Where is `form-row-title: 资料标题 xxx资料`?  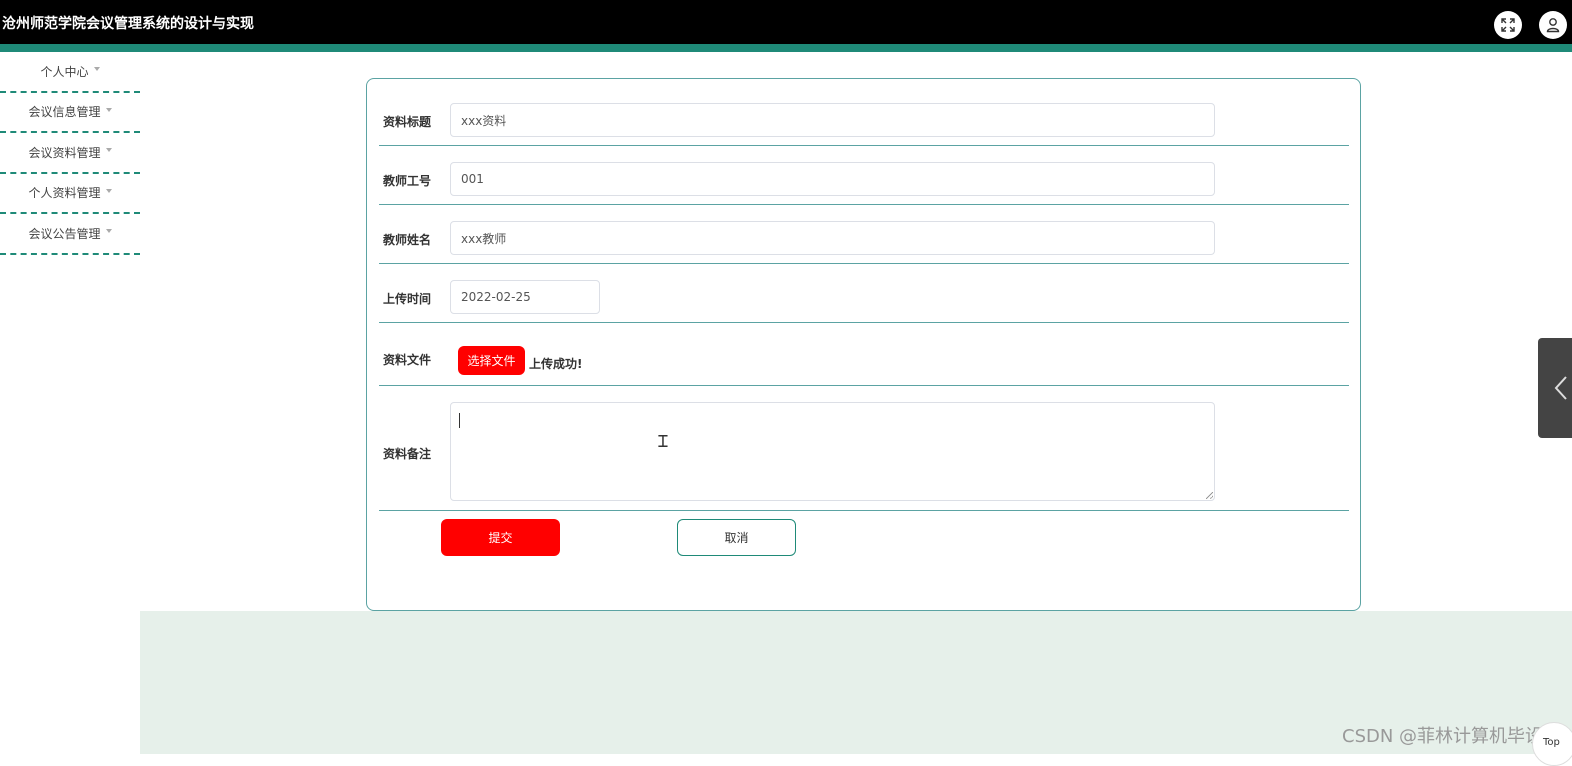
form-row-title: 资料标题 xxx资料 is located at coordinates (864, 112).